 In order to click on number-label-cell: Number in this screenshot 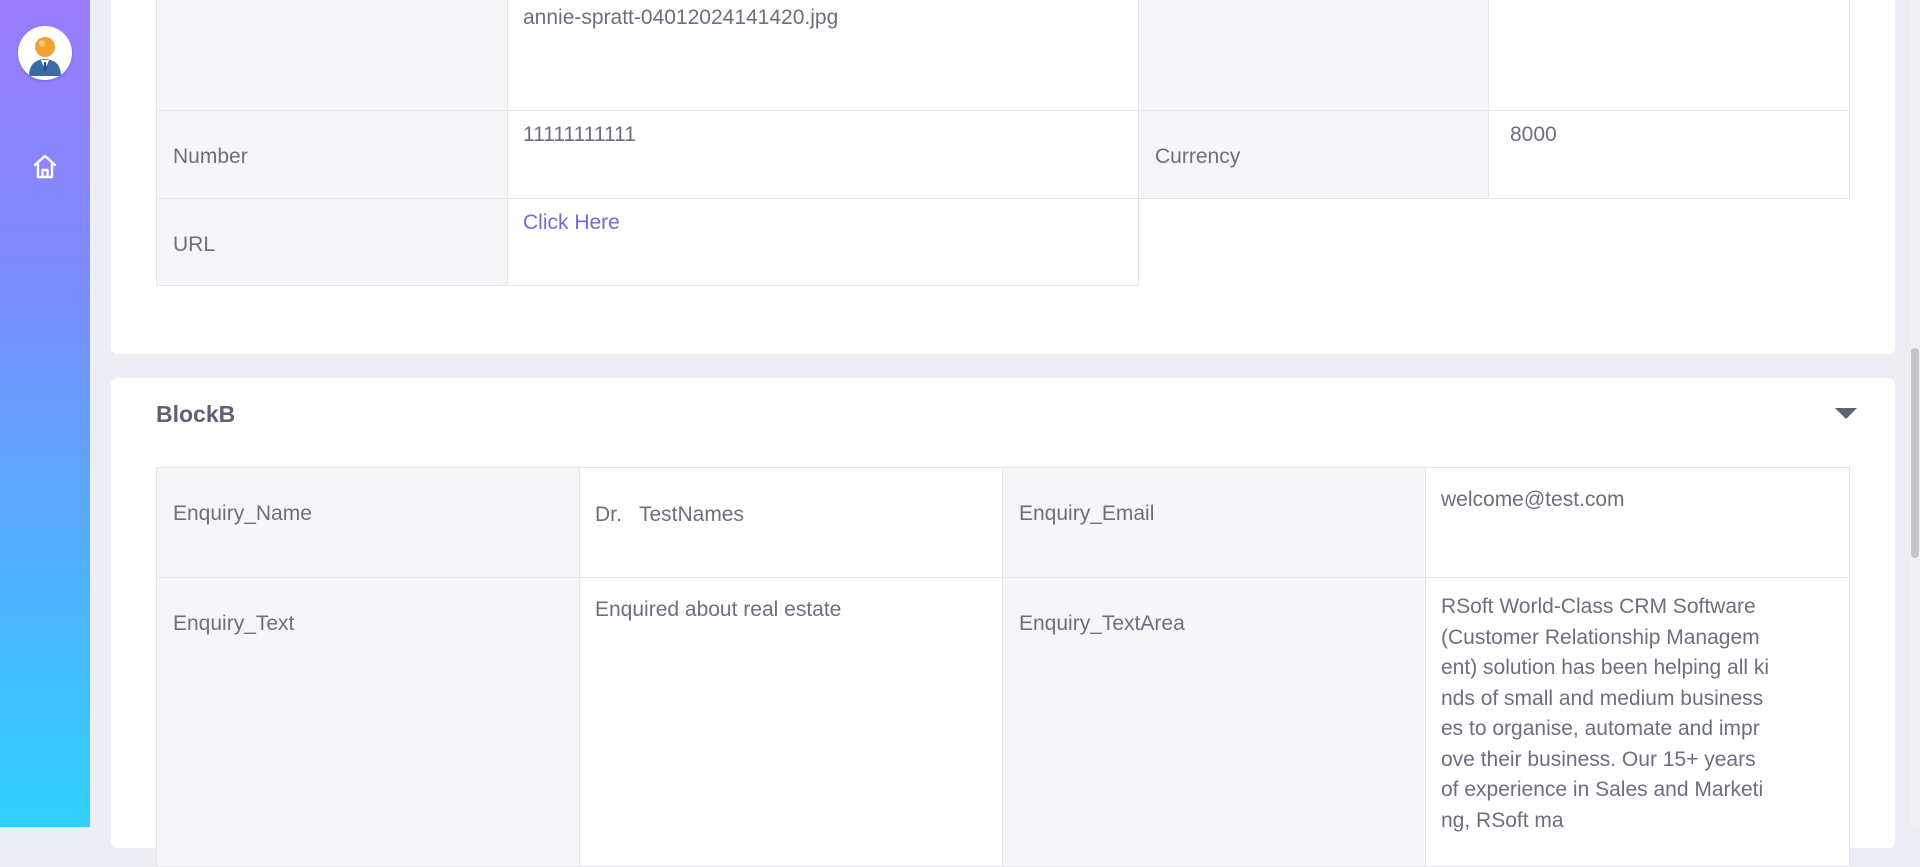, I will do `click(332, 154)`.